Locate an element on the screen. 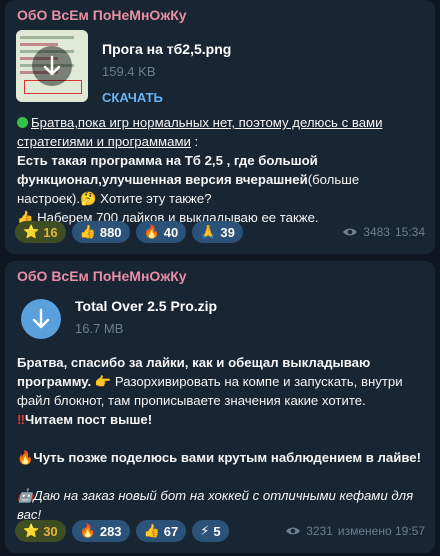 The height and width of the screenshot is (556, 440). file-size: 159.4 KB is located at coordinates (129, 71).